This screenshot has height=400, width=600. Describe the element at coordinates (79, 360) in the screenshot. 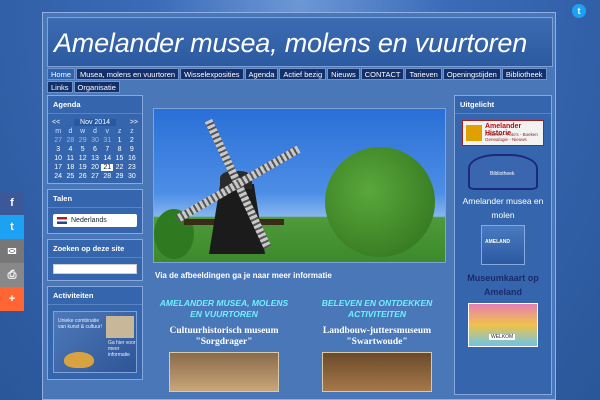

I see `cheese-image` at that location.